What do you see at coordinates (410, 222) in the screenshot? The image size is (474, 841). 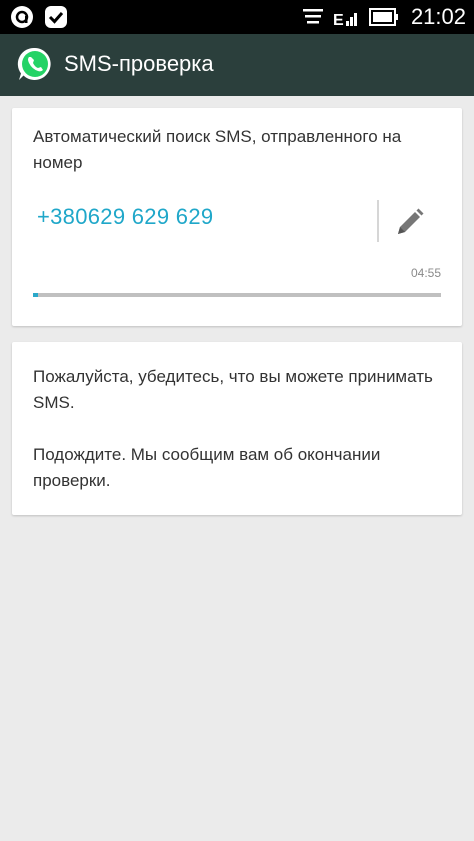 I see `pencil-icon` at bounding box center [410, 222].